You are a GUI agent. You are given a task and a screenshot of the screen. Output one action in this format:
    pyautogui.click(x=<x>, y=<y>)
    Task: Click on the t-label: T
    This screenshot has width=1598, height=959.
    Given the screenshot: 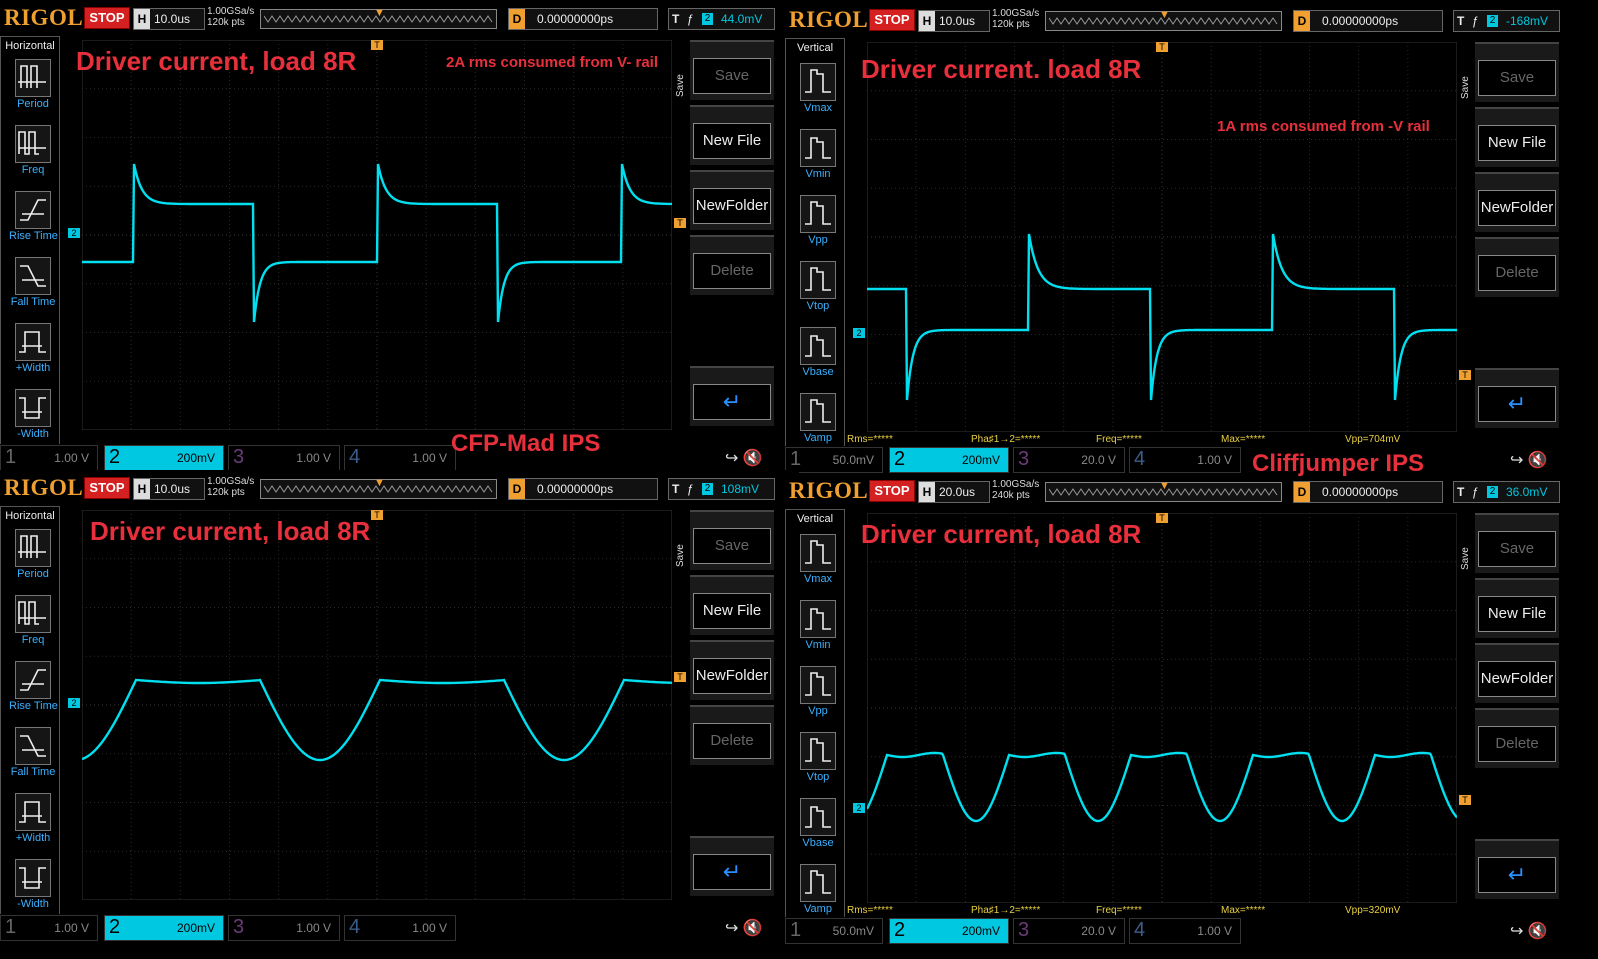 What is the action you would take?
    pyautogui.click(x=676, y=489)
    